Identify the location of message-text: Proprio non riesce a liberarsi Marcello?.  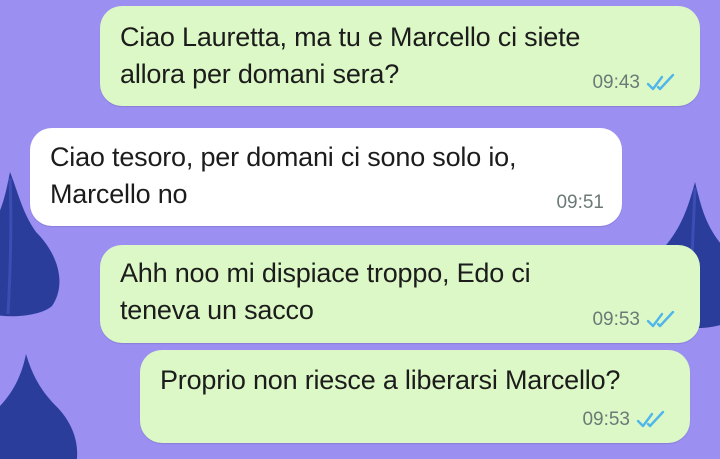
(390, 380).